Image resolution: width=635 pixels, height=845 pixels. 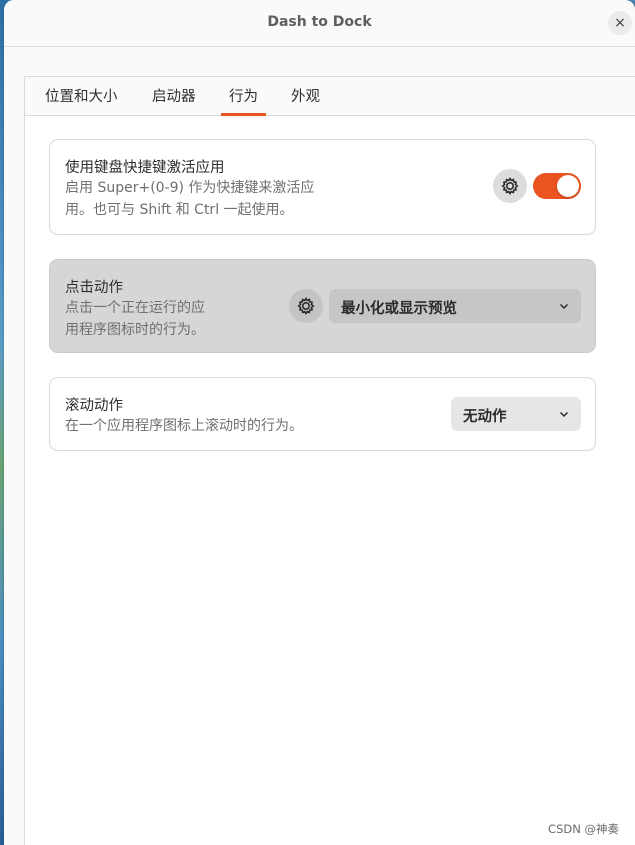 I want to click on scroll-action-description: 在一个应用程序图标上滚动时的行为。, so click(x=184, y=426).